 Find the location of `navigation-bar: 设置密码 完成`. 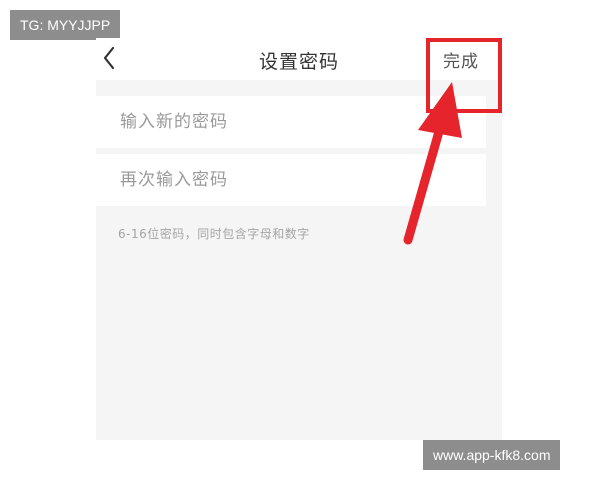

navigation-bar: 设置密码 完成 is located at coordinates (299, 59).